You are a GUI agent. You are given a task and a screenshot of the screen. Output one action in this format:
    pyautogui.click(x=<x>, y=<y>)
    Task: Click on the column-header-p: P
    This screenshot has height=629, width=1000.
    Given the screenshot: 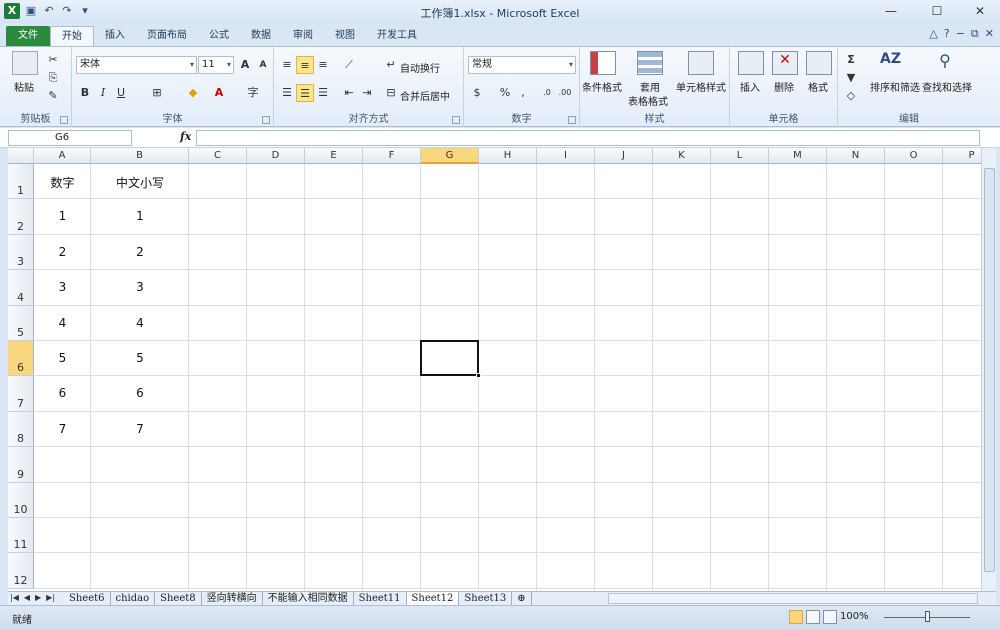 What is the action you would take?
    pyautogui.click(x=962, y=156)
    